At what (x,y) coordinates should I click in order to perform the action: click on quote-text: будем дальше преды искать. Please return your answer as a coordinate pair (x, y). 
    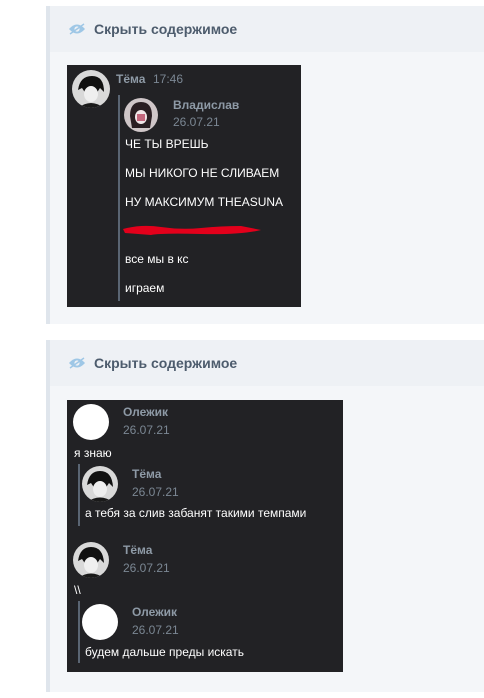
    Looking at the image, I should click on (164, 652).